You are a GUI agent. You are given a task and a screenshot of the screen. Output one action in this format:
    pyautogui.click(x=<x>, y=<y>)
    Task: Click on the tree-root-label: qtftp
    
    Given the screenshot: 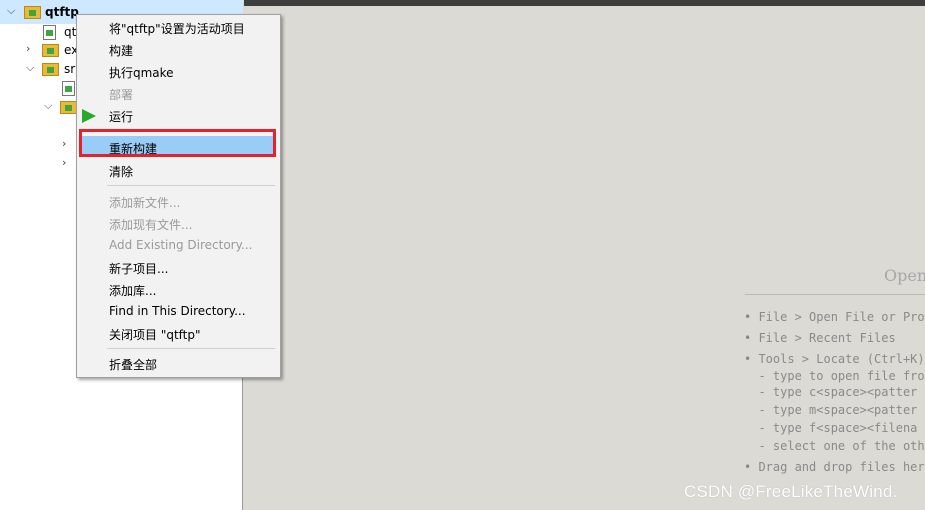 What is the action you would take?
    pyautogui.click(x=62, y=12)
    